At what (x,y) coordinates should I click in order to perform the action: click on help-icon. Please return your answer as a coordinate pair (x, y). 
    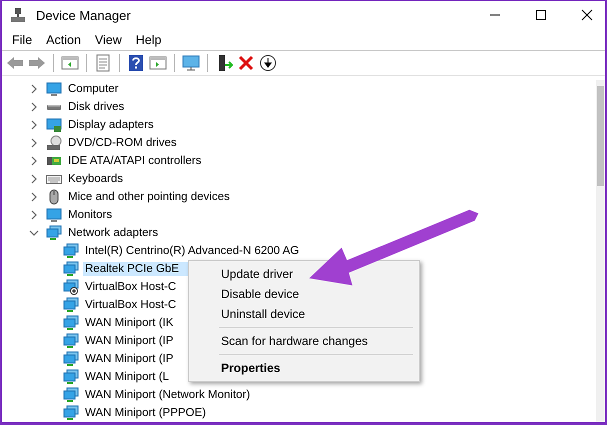
    Looking at the image, I should click on (136, 63).